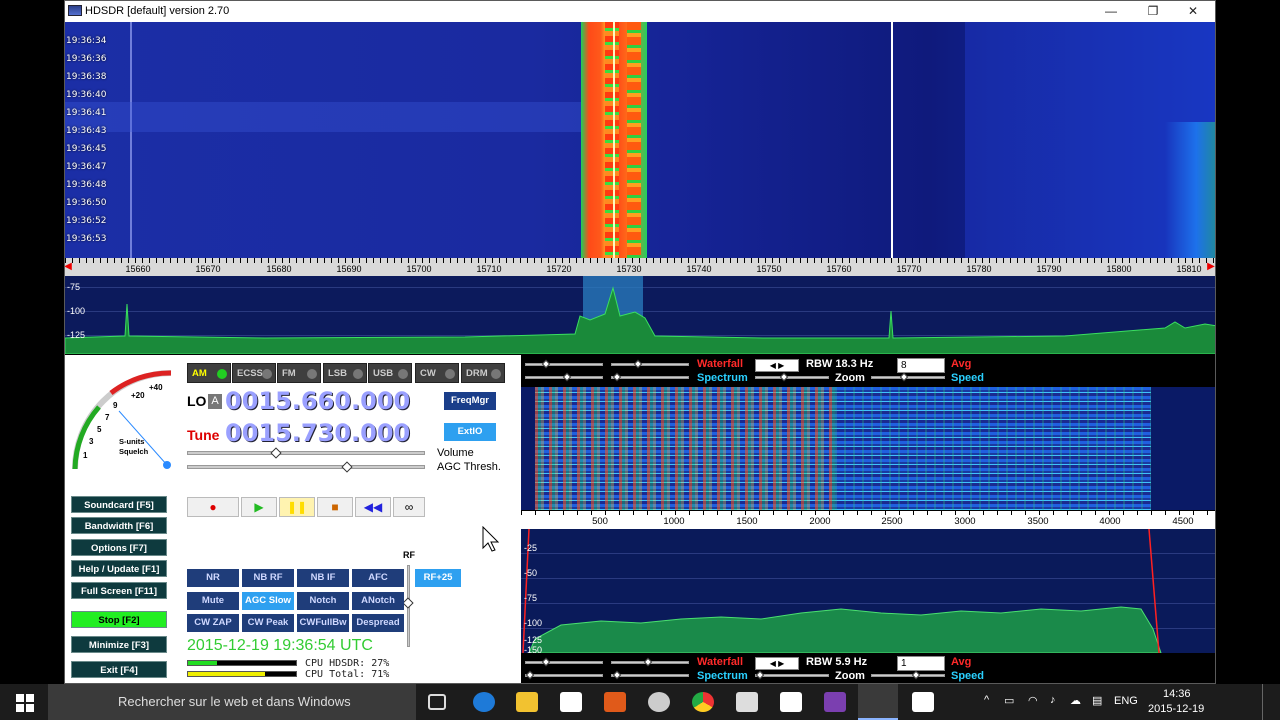  What do you see at coordinates (1126, 701) in the screenshot?
I see `language-indicator: ENG` at bounding box center [1126, 701].